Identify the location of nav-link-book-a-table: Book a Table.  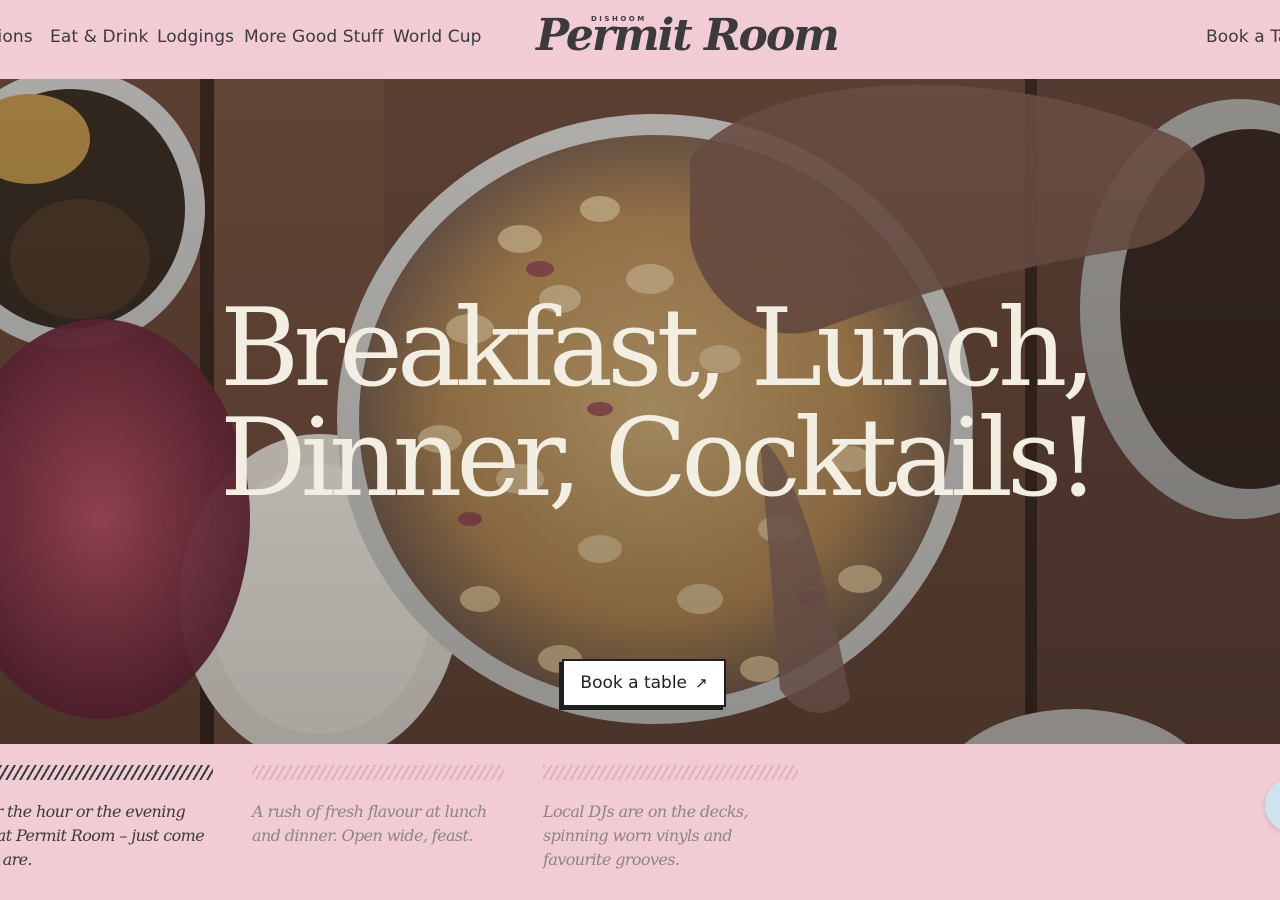
(1243, 37).